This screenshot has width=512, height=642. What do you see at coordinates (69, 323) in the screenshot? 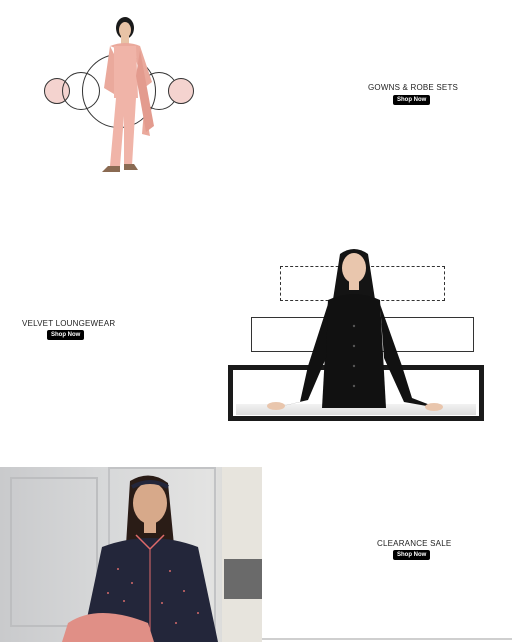
I see `section-label-velvet: VELVET LOUNGEWEAR` at bounding box center [69, 323].